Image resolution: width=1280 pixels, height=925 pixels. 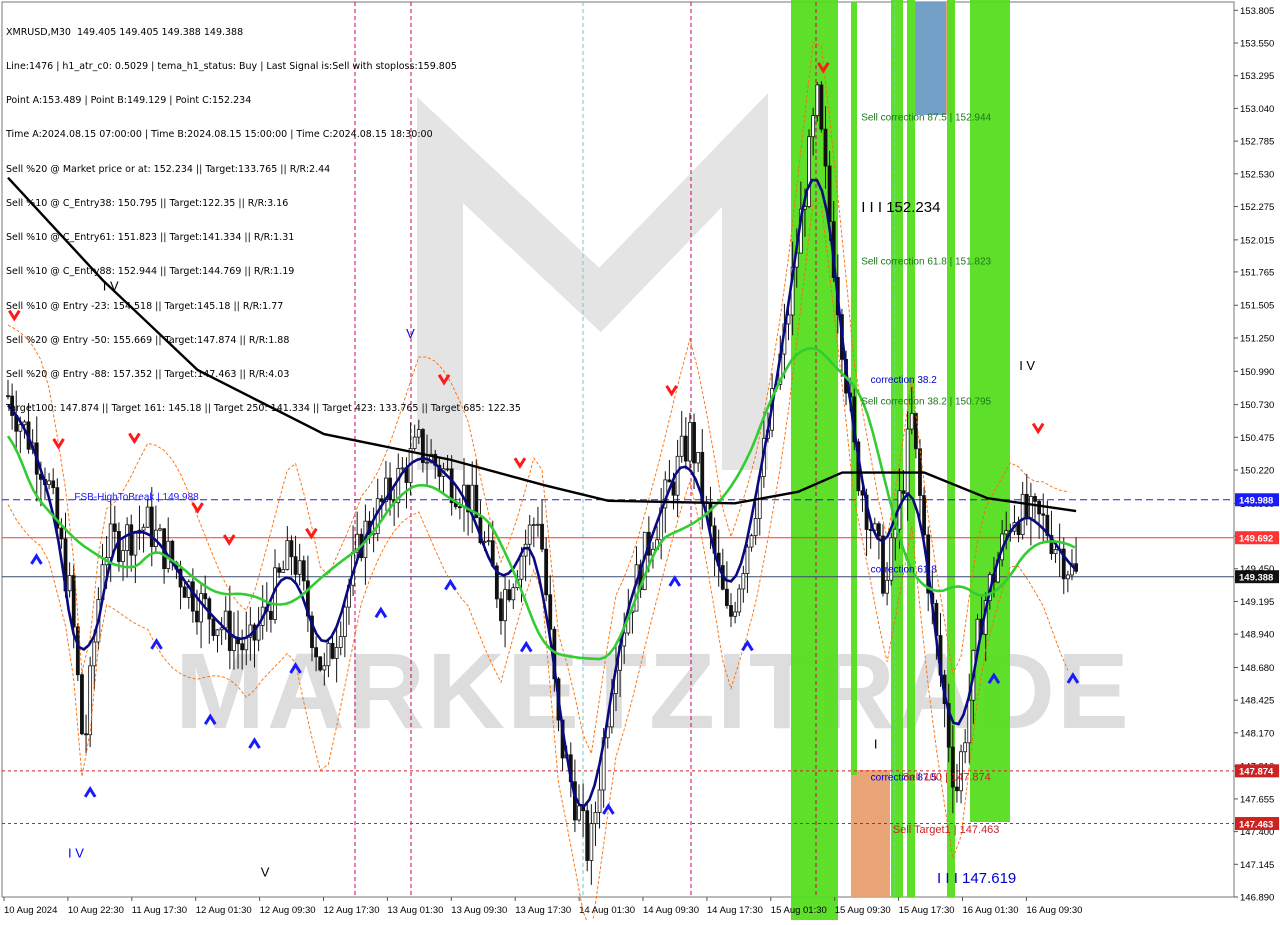 What do you see at coordinates (1257, 272) in the screenshot?
I see `y-tick-label-8: 151.765` at bounding box center [1257, 272].